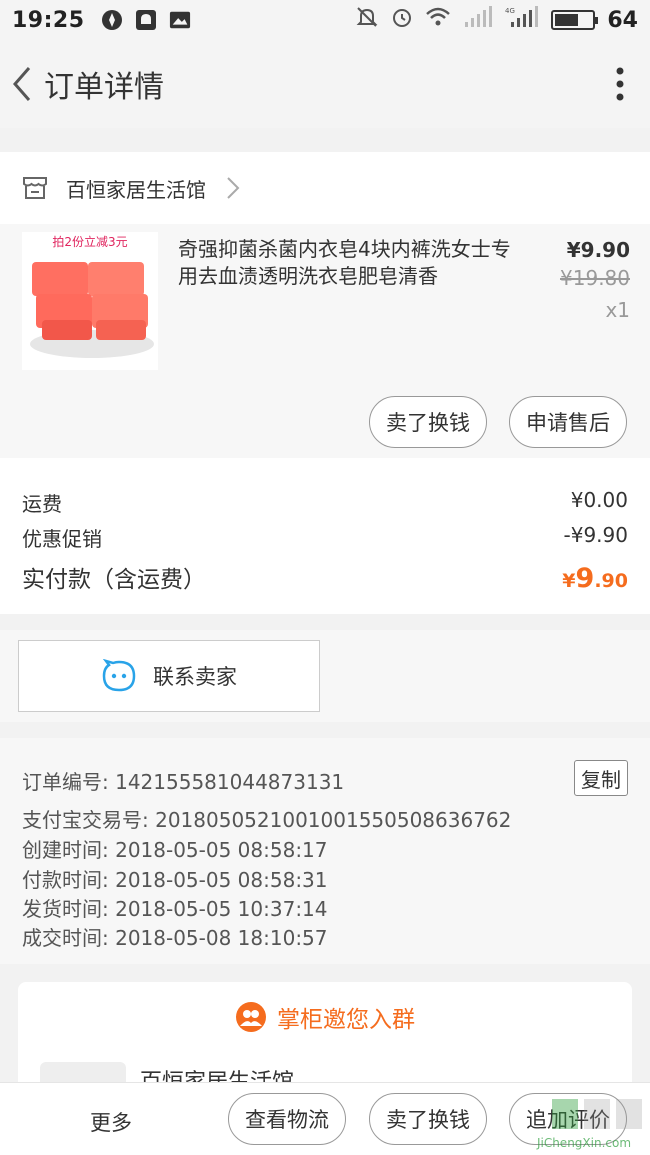 The image size is (650, 1155). Describe the element at coordinates (601, 778) in the screenshot. I see `copy-order-number-button: 复制` at that location.